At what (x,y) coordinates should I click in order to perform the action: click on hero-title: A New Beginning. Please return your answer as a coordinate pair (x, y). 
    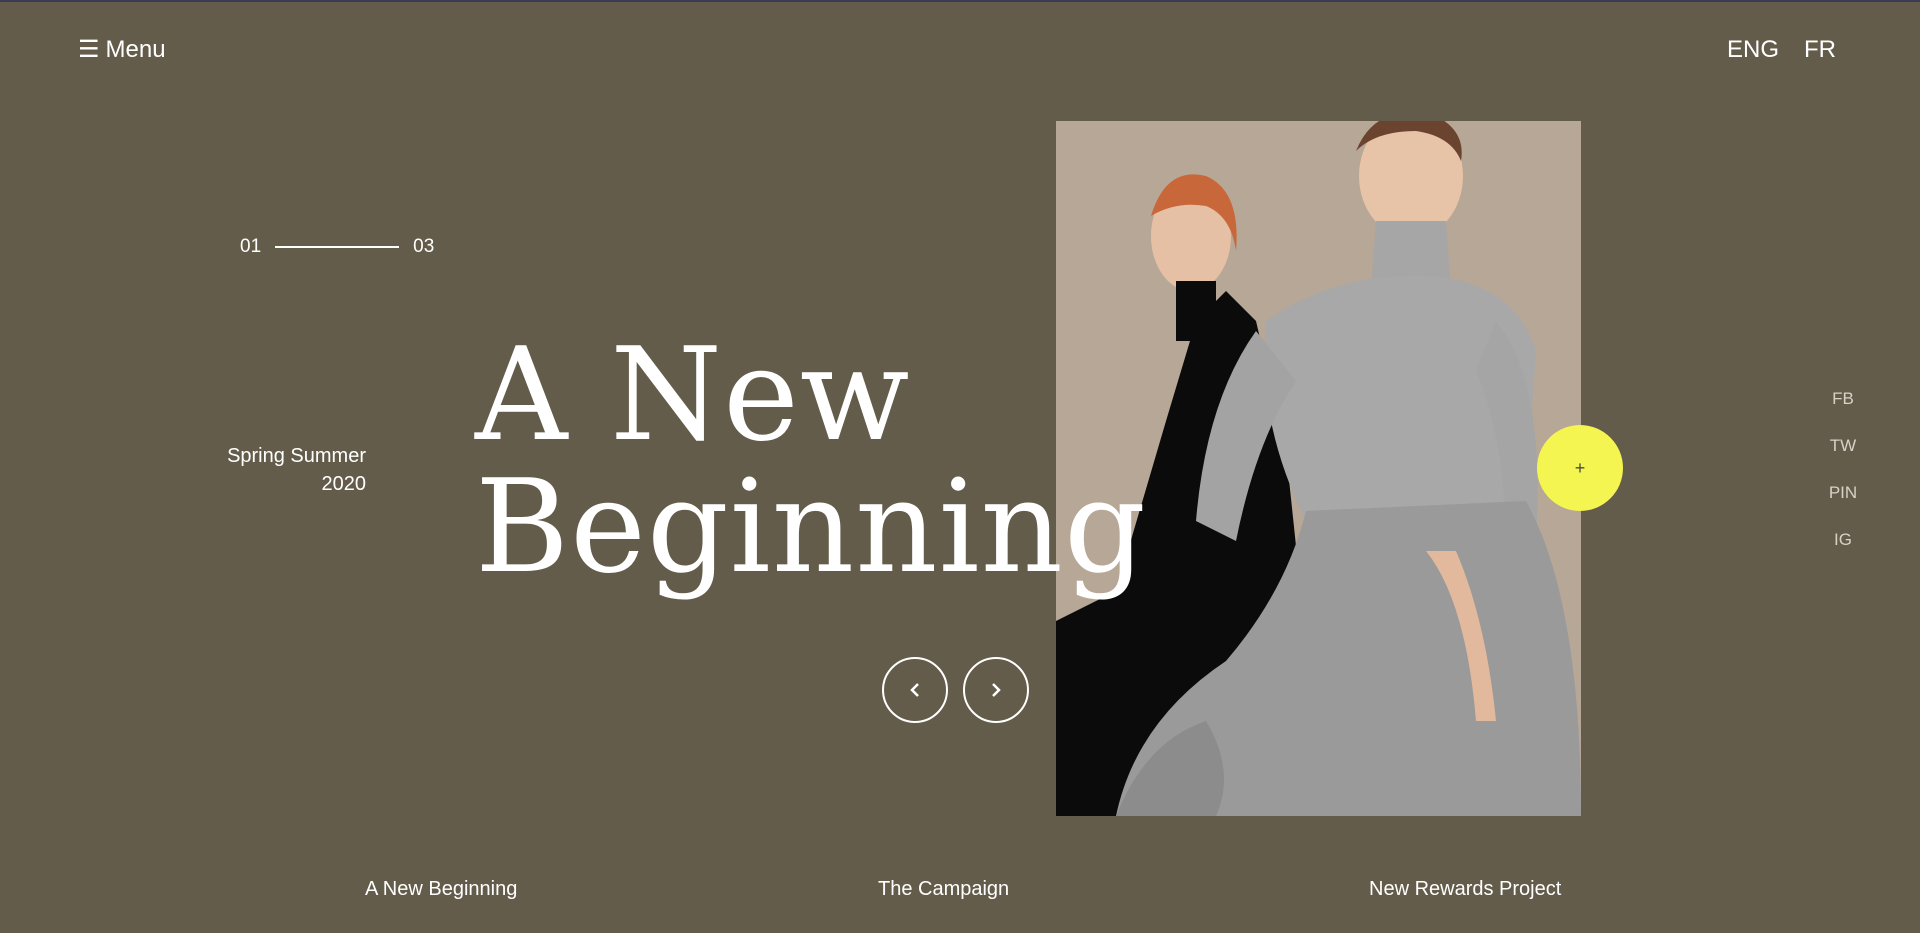
    Looking at the image, I should click on (811, 462).